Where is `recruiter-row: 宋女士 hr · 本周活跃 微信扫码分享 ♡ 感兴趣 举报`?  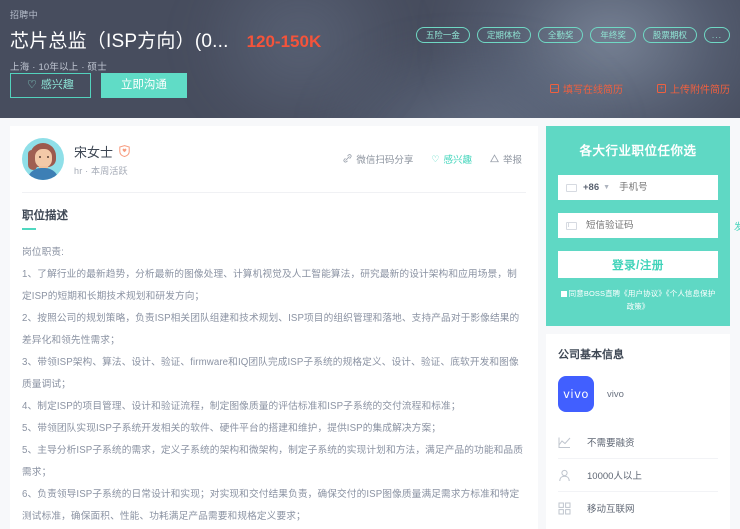 recruiter-row: 宋女士 hr · 本周活跃 微信扫码分享 ♡ 感兴趣 举报 is located at coordinates (274, 165).